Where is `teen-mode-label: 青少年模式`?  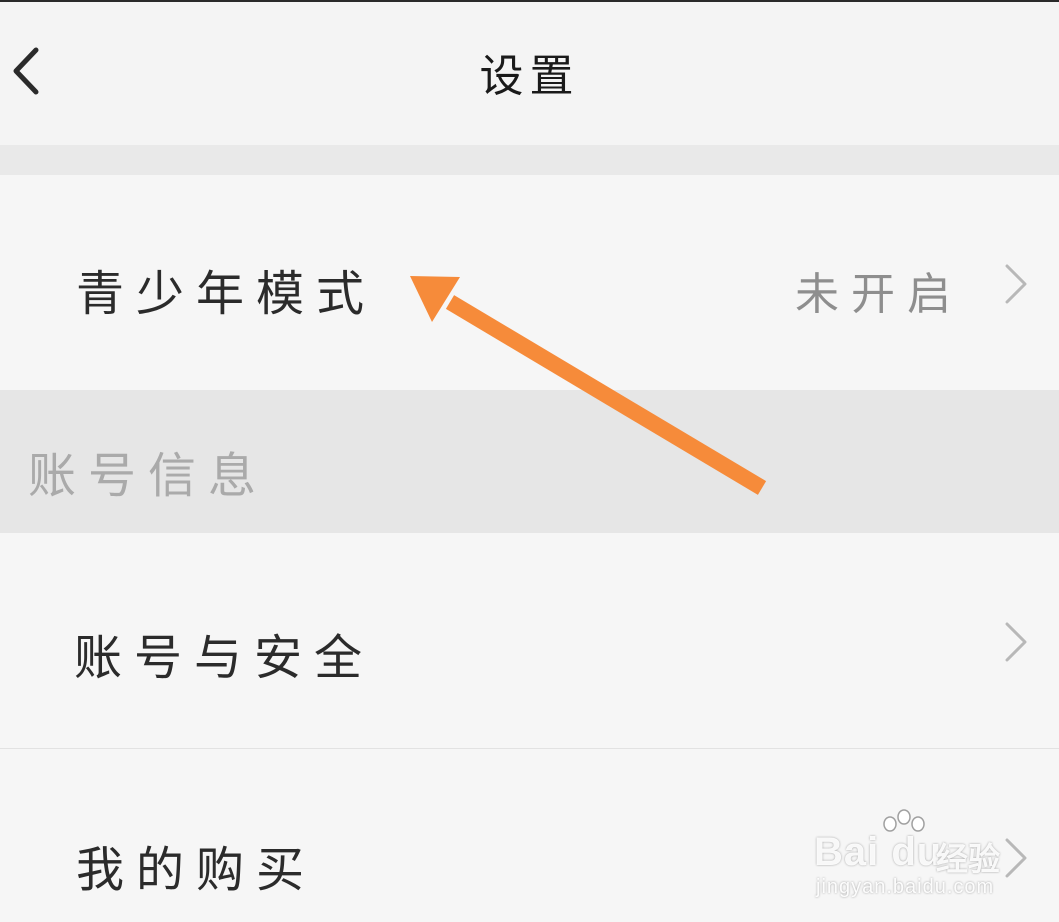
teen-mode-label: 青少年模式 is located at coordinates (226, 294).